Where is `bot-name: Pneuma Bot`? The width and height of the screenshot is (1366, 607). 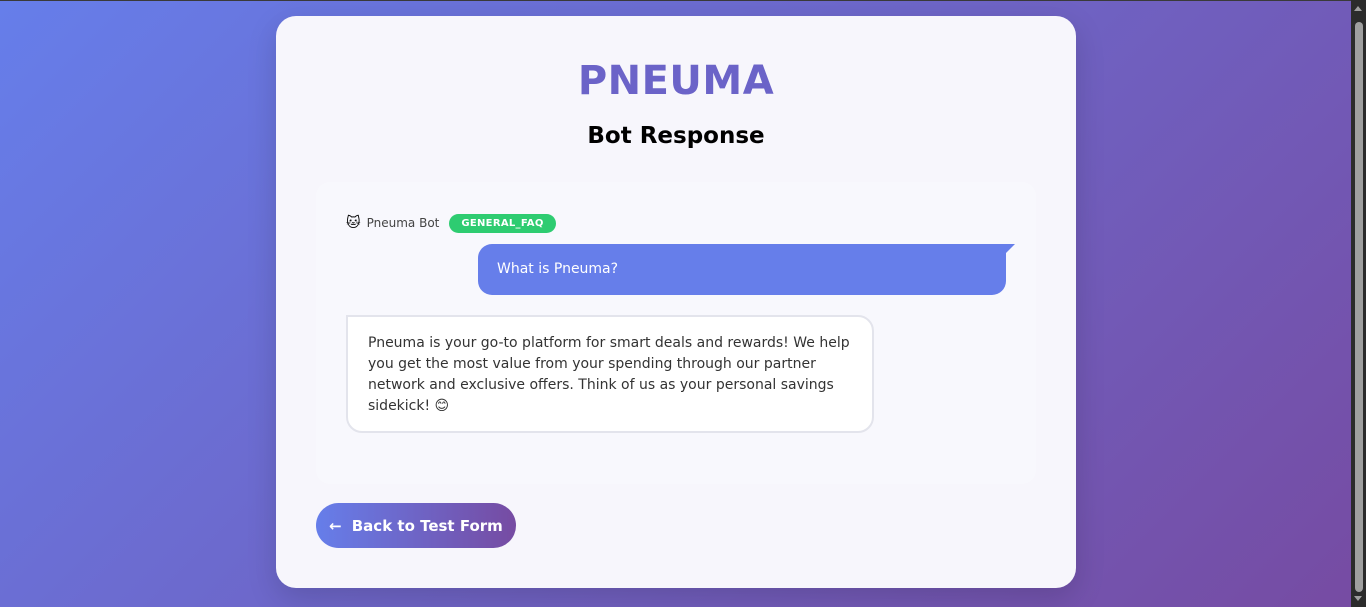 bot-name: Pneuma Bot is located at coordinates (403, 223).